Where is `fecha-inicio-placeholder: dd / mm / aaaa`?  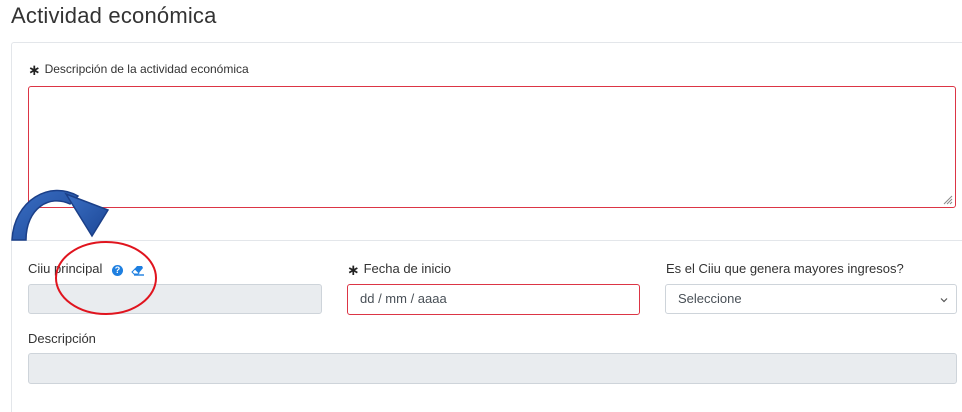
fecha-inicio-placeholder: dd / mm / aaaa is located at coordinates (403, 298).